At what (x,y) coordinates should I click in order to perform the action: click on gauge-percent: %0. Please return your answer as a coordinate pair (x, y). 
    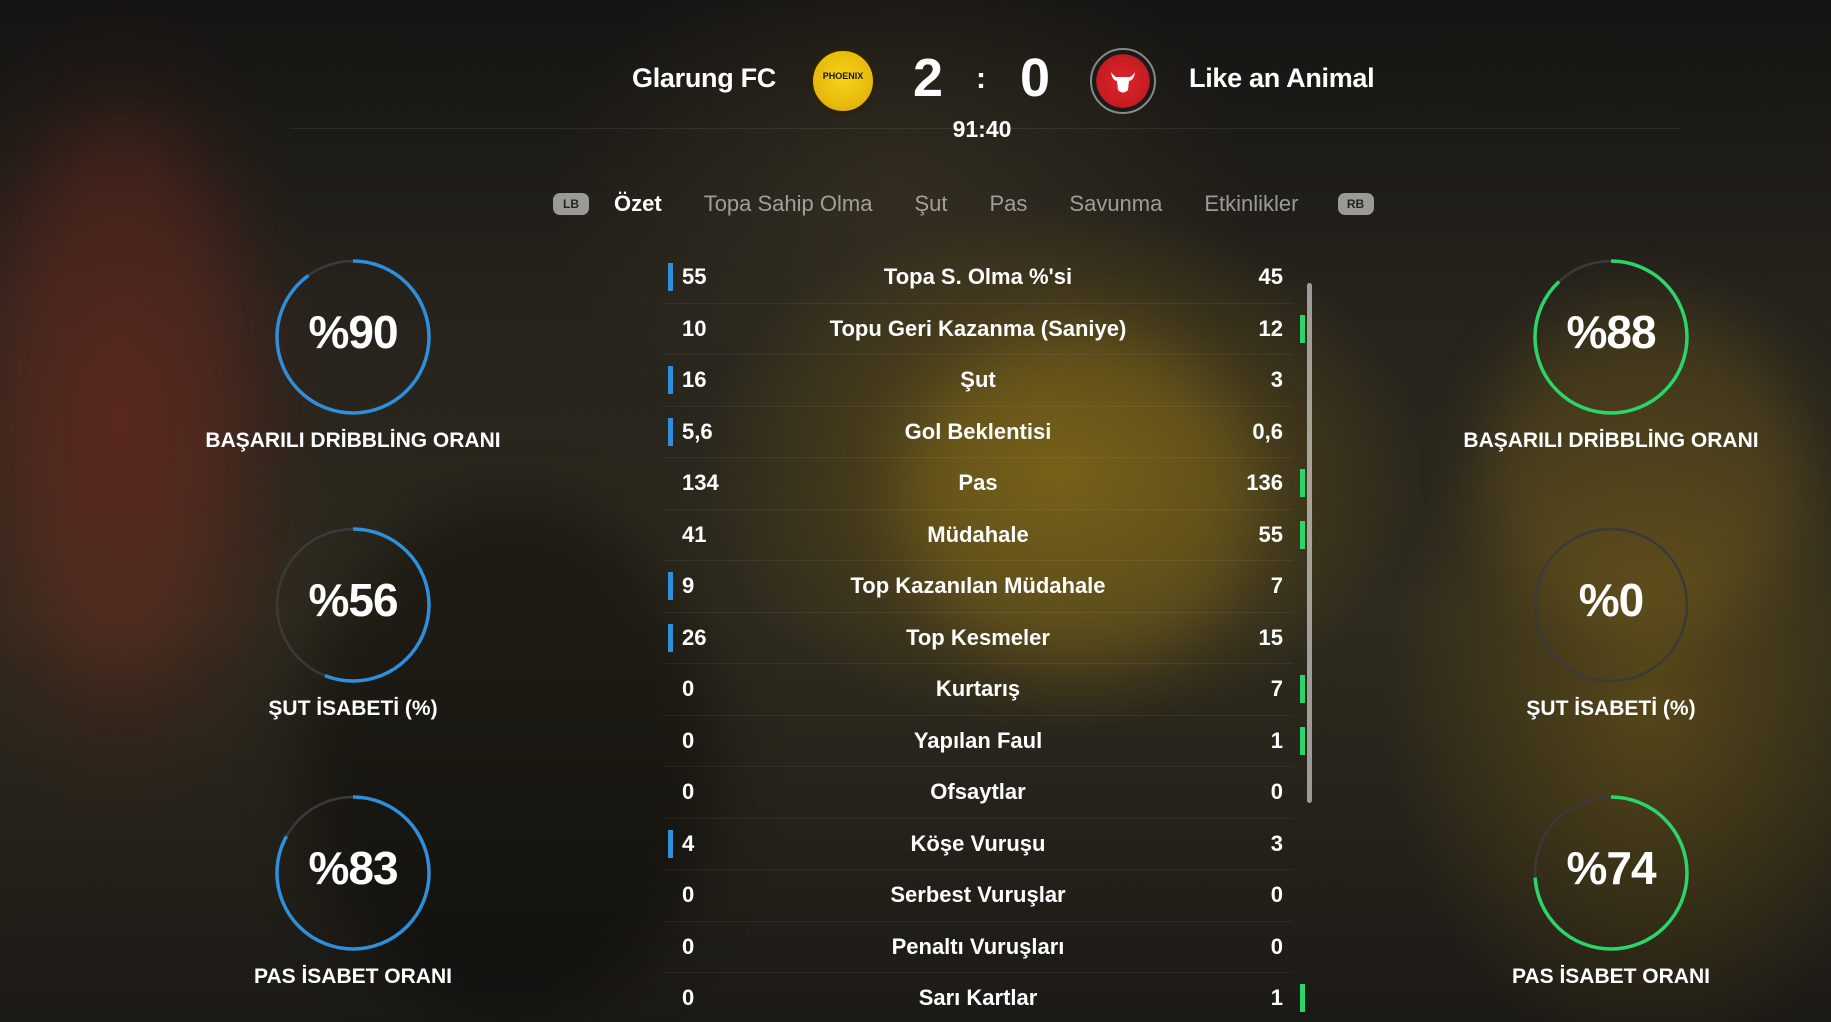
    Looking at the image, I should click on (1611, 600).